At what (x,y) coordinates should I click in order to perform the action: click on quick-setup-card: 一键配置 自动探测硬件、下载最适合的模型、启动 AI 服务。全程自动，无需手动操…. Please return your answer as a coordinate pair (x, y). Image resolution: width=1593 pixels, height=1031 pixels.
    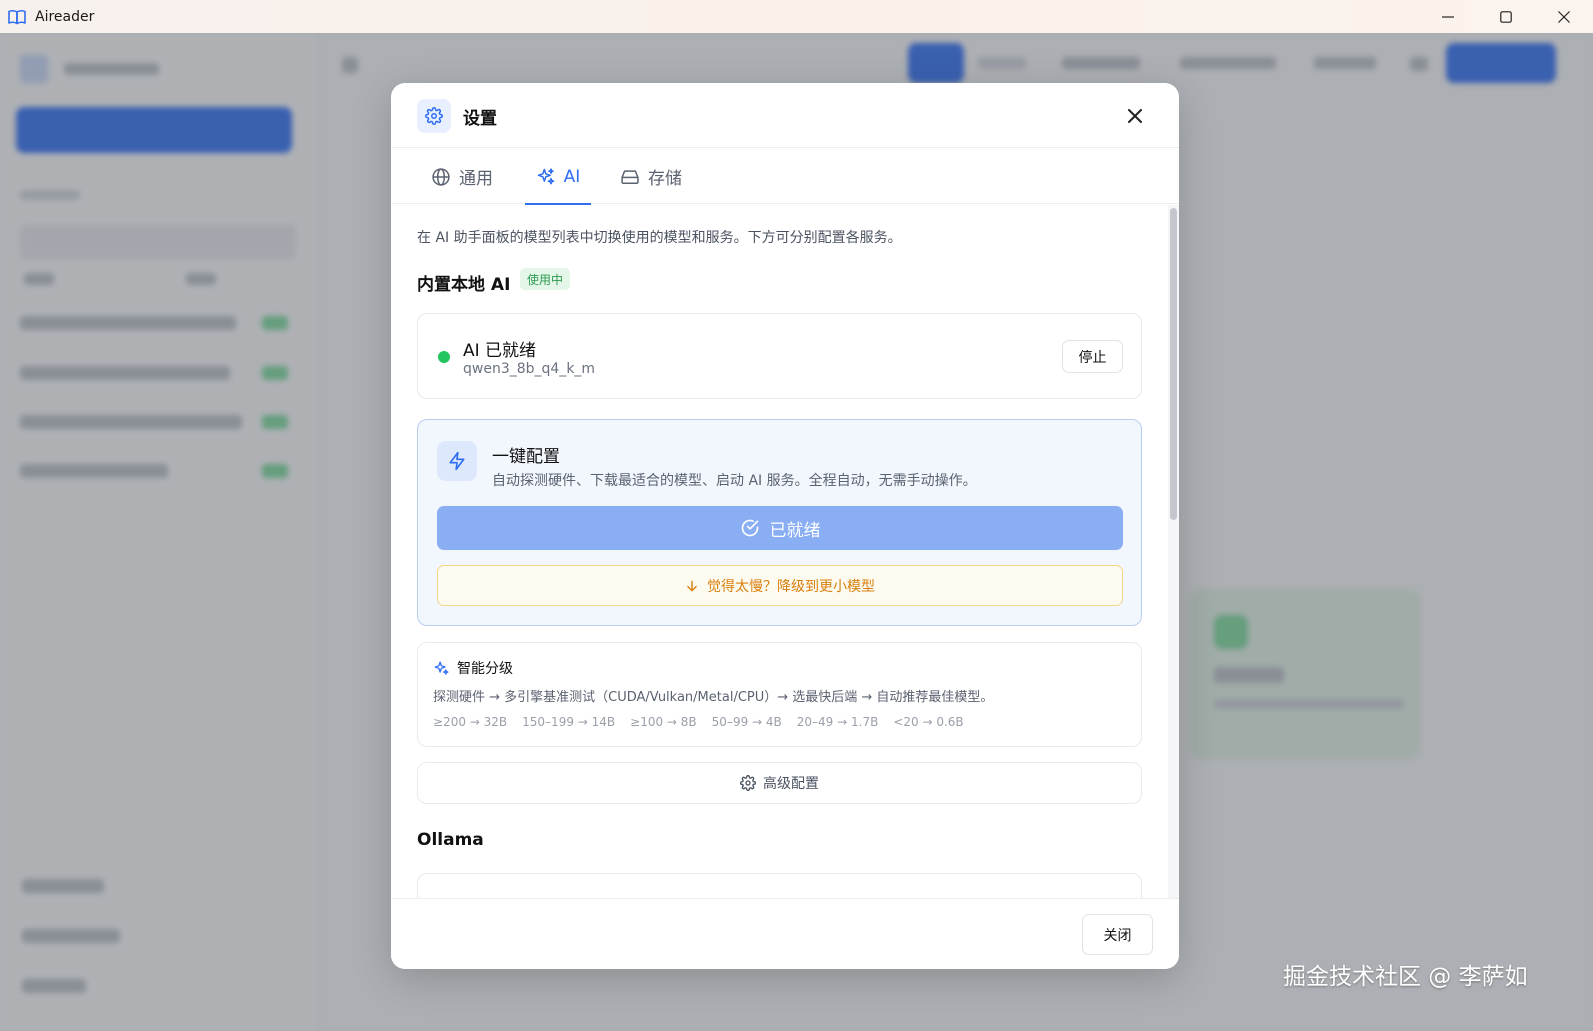
    Looking at the image, I should click on (779, 522).